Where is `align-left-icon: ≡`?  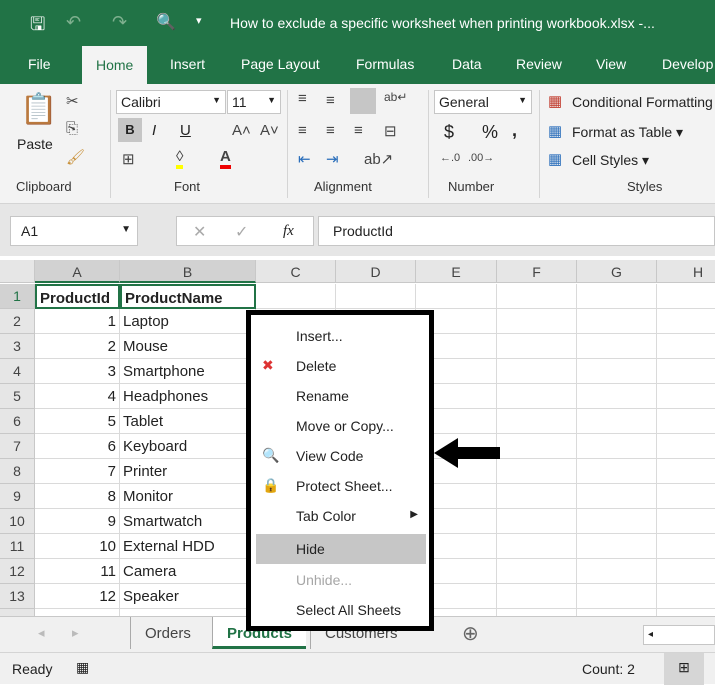
align-left-icon: ≡ is located at coordinates (302, 130).